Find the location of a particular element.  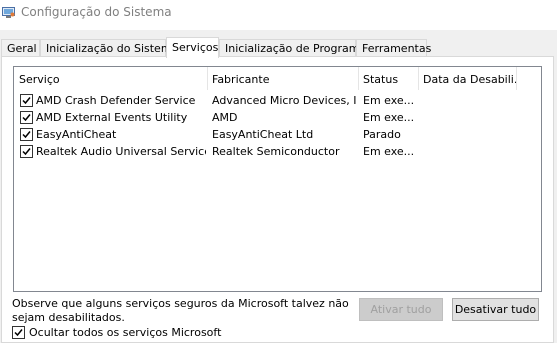

tab-inicializacao-sistema: Inicialização do Sistema is located at coordinates (109, 48).